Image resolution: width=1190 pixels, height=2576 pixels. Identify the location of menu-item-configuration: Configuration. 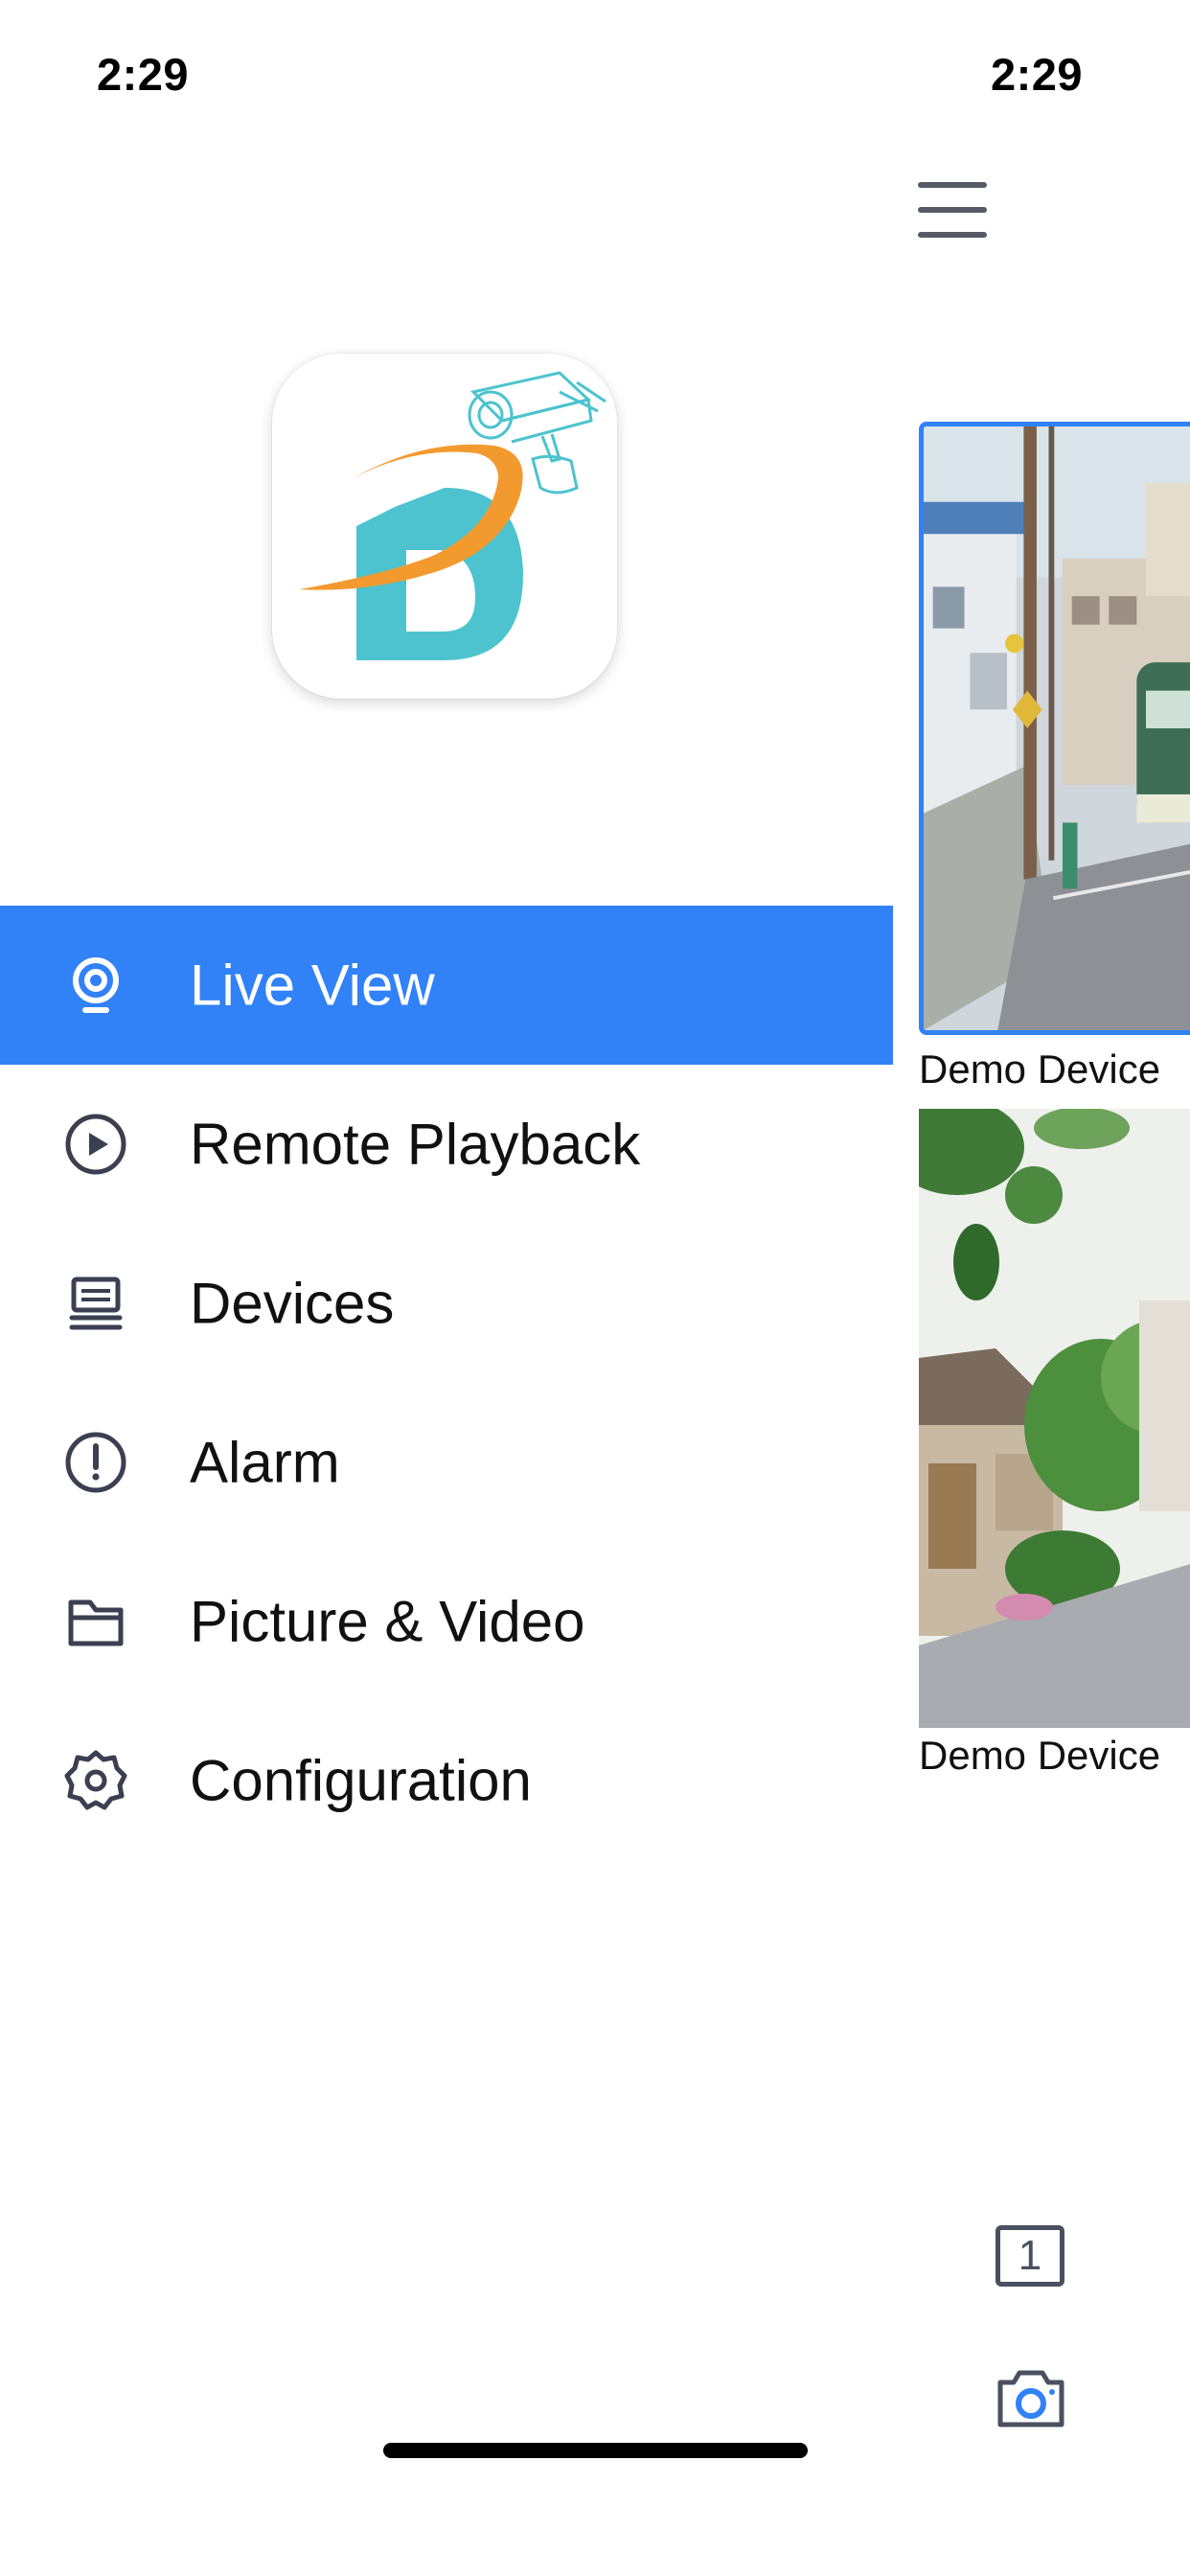
(447, 1780).